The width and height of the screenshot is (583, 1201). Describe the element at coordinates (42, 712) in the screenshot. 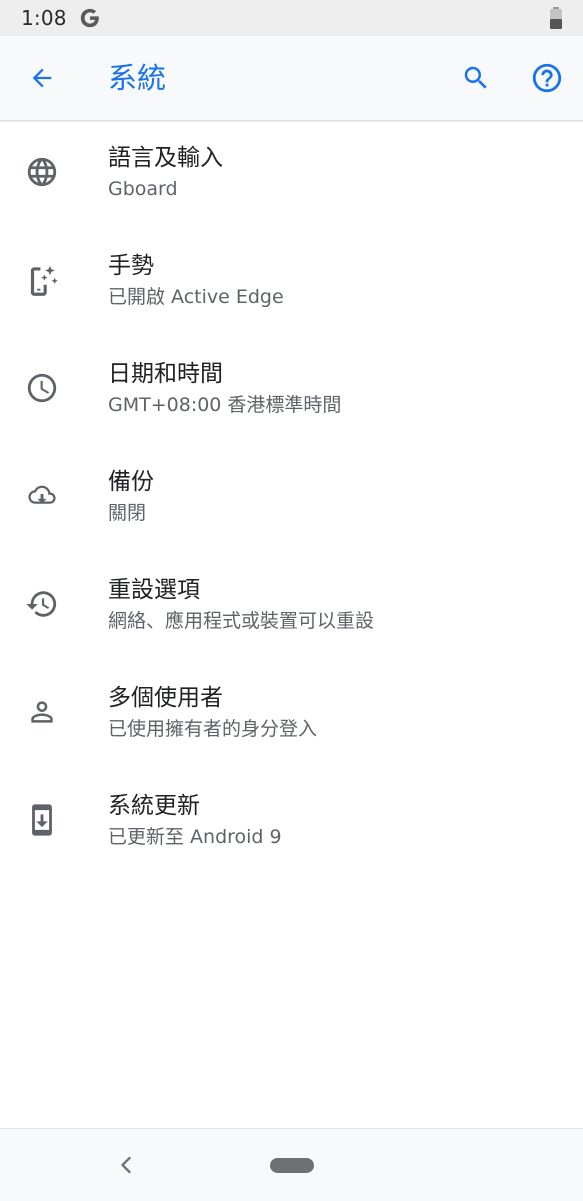

I see `person-icon` at that location.